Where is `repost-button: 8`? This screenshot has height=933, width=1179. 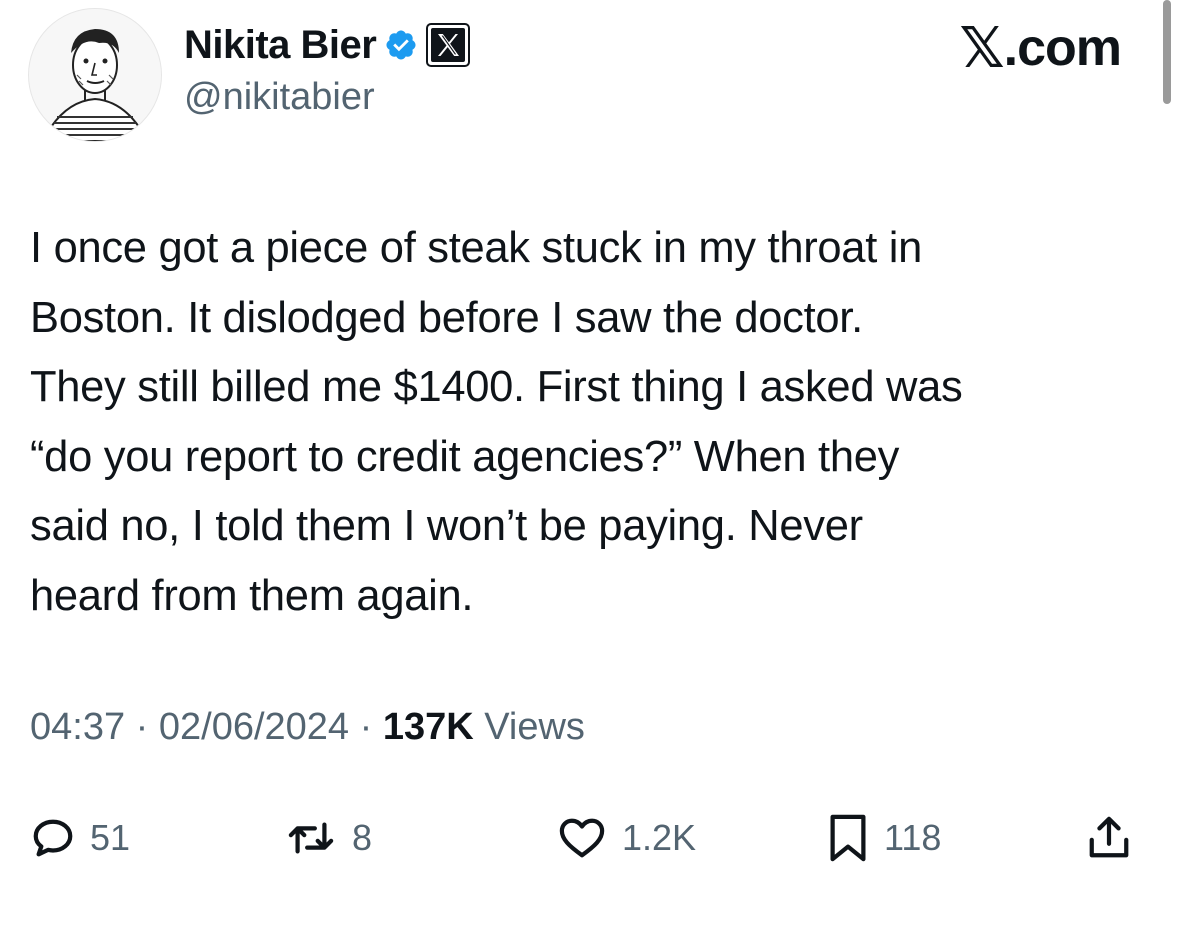
repost-button: 8 is located at coordinates (328, 838).